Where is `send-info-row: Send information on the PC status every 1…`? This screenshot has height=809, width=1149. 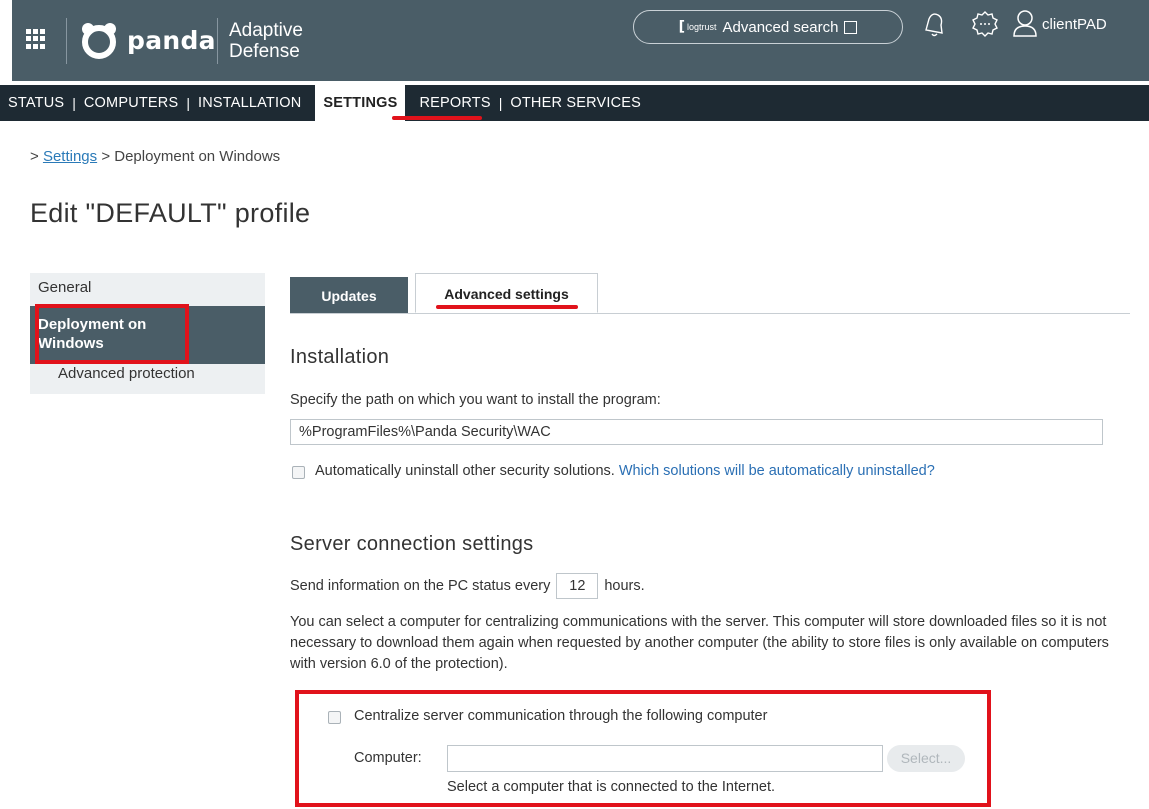 send-info-row: Send information on the PC status every 1… is located at coordinates (467, 586).